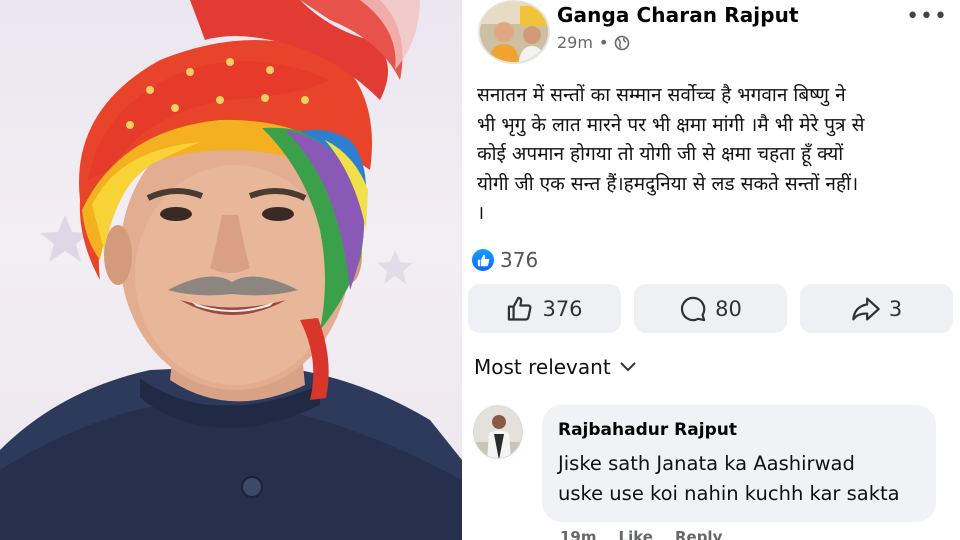 Image resolution: width=960 pixels, height=540 pixels. Describe the element at coordinates (483, 260) in the screenshot. I see `like-reaction-icon` at that location.